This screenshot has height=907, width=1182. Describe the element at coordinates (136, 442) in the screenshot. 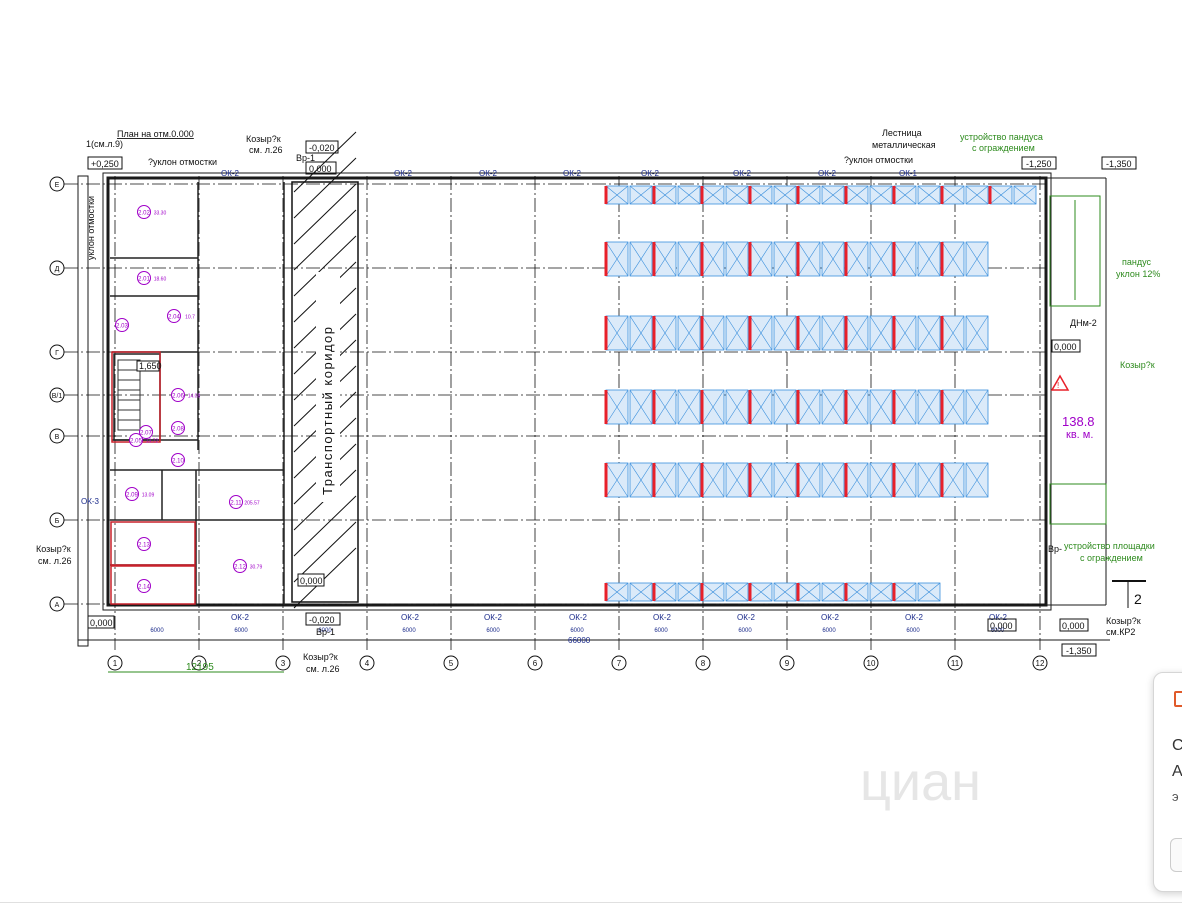

I see `svg-text: 2.05` at that location.